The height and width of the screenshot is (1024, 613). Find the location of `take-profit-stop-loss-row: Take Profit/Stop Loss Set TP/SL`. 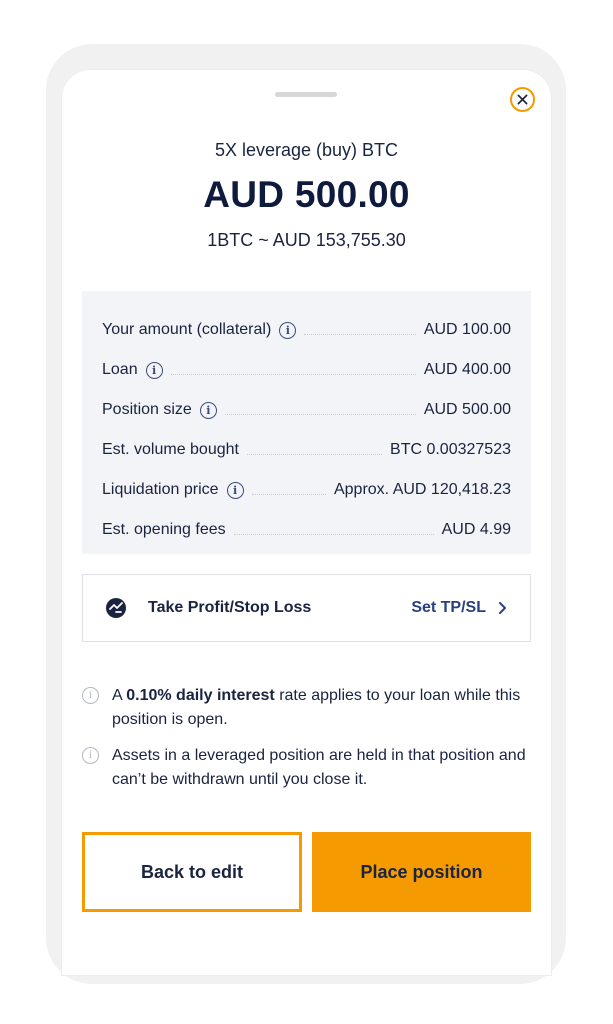

take-profit-stop-loss-row: Take Profit/Stop Loss Set TP/SL is located at coordinates (306, 608).